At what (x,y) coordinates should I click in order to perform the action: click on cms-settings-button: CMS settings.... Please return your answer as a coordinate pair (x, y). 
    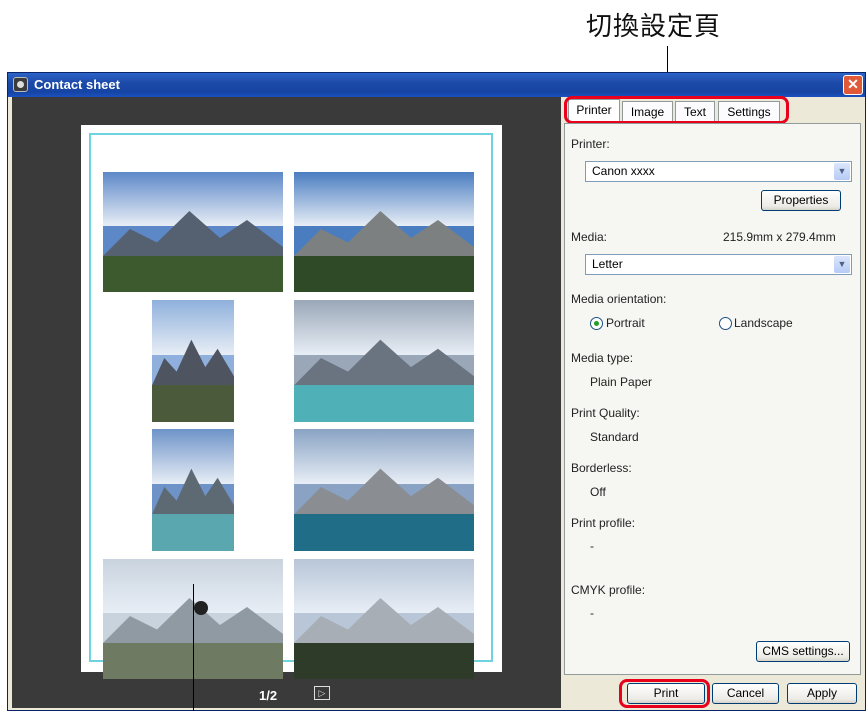
    Looking at the image, I should click on (803, 651).